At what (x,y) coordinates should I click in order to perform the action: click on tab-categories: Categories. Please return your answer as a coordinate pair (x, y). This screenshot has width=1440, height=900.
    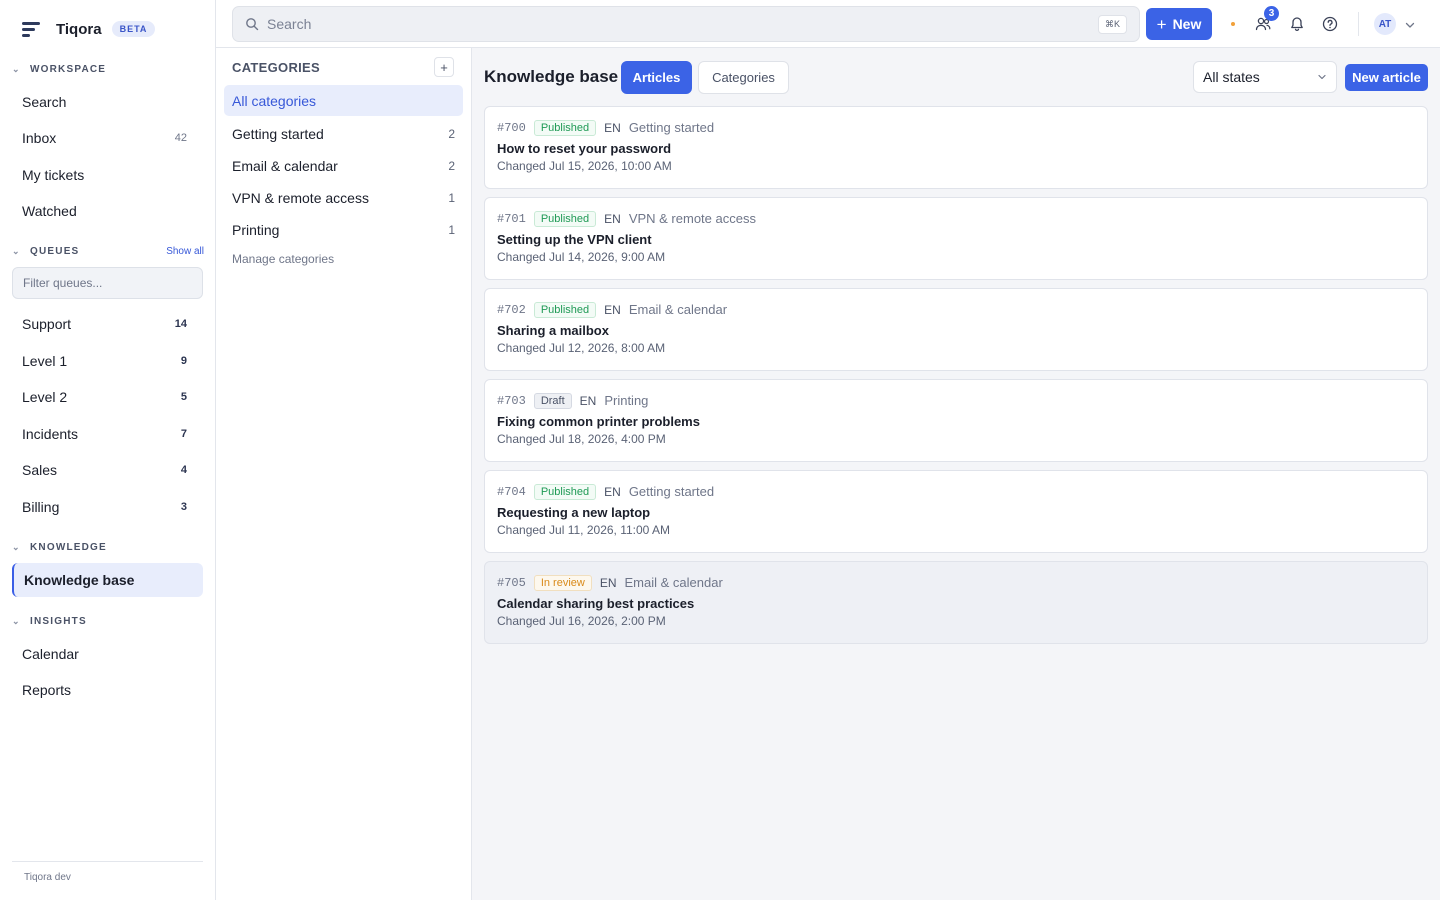
    Looking at the image, I should click on (743, 77).